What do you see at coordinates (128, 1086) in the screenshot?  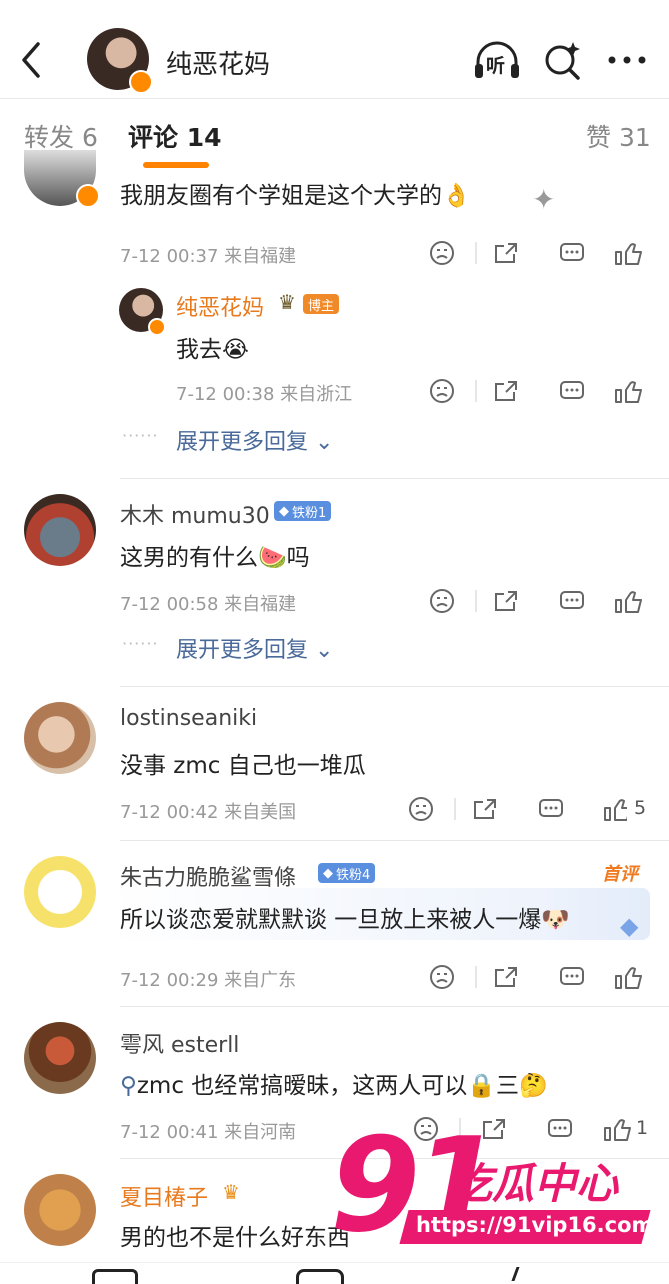 I see `topic-search-icon: ⚲` at bounding box center [128, 1086].